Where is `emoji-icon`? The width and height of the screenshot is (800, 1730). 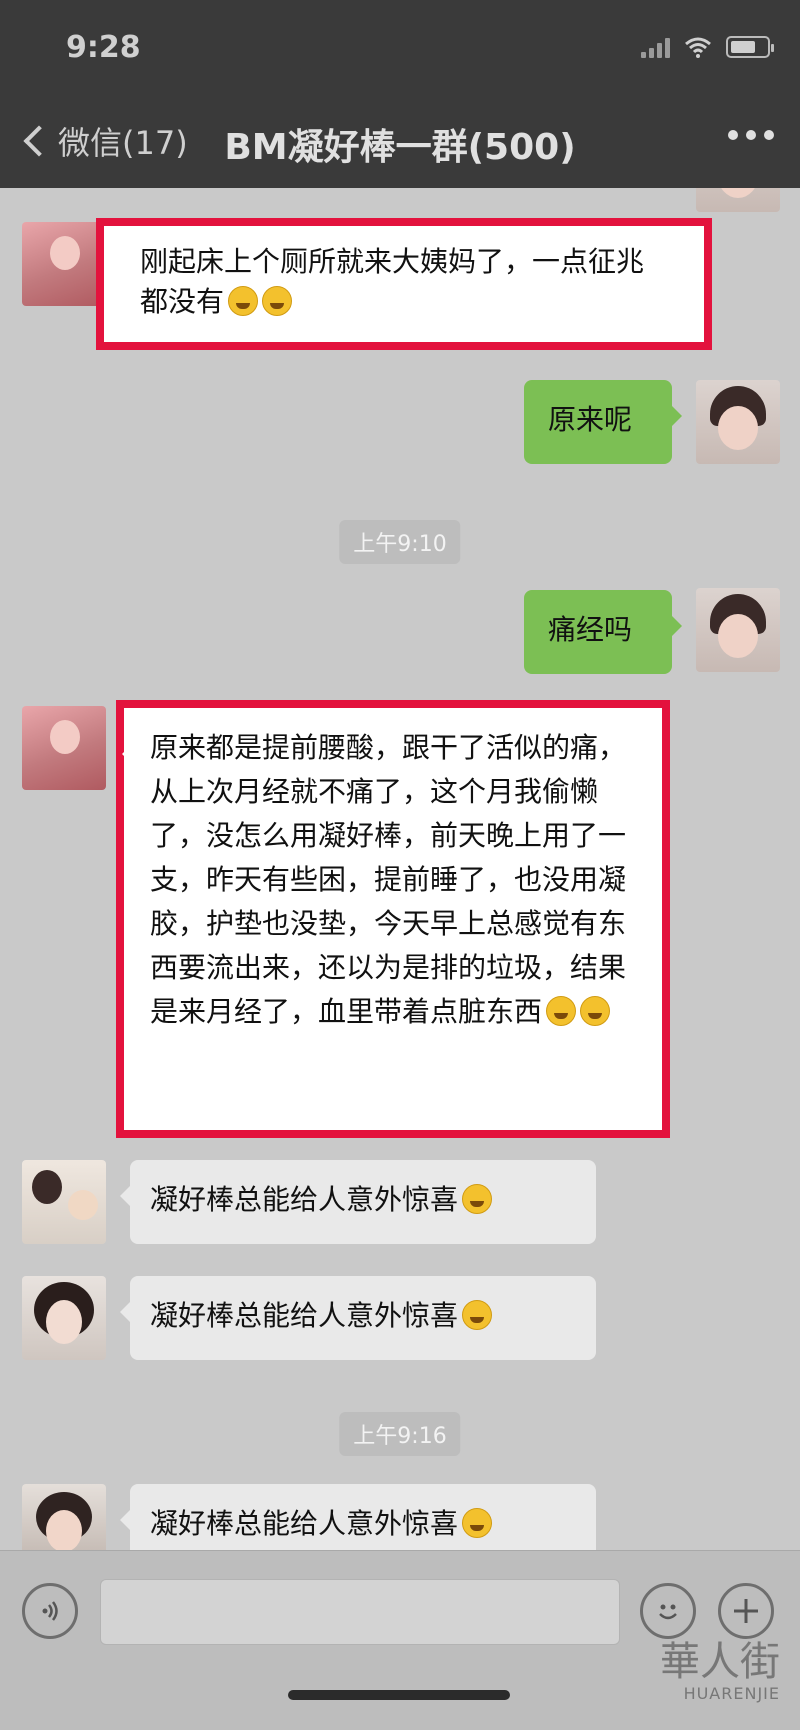 emoji-icon is located at coordinates (668, 1611).